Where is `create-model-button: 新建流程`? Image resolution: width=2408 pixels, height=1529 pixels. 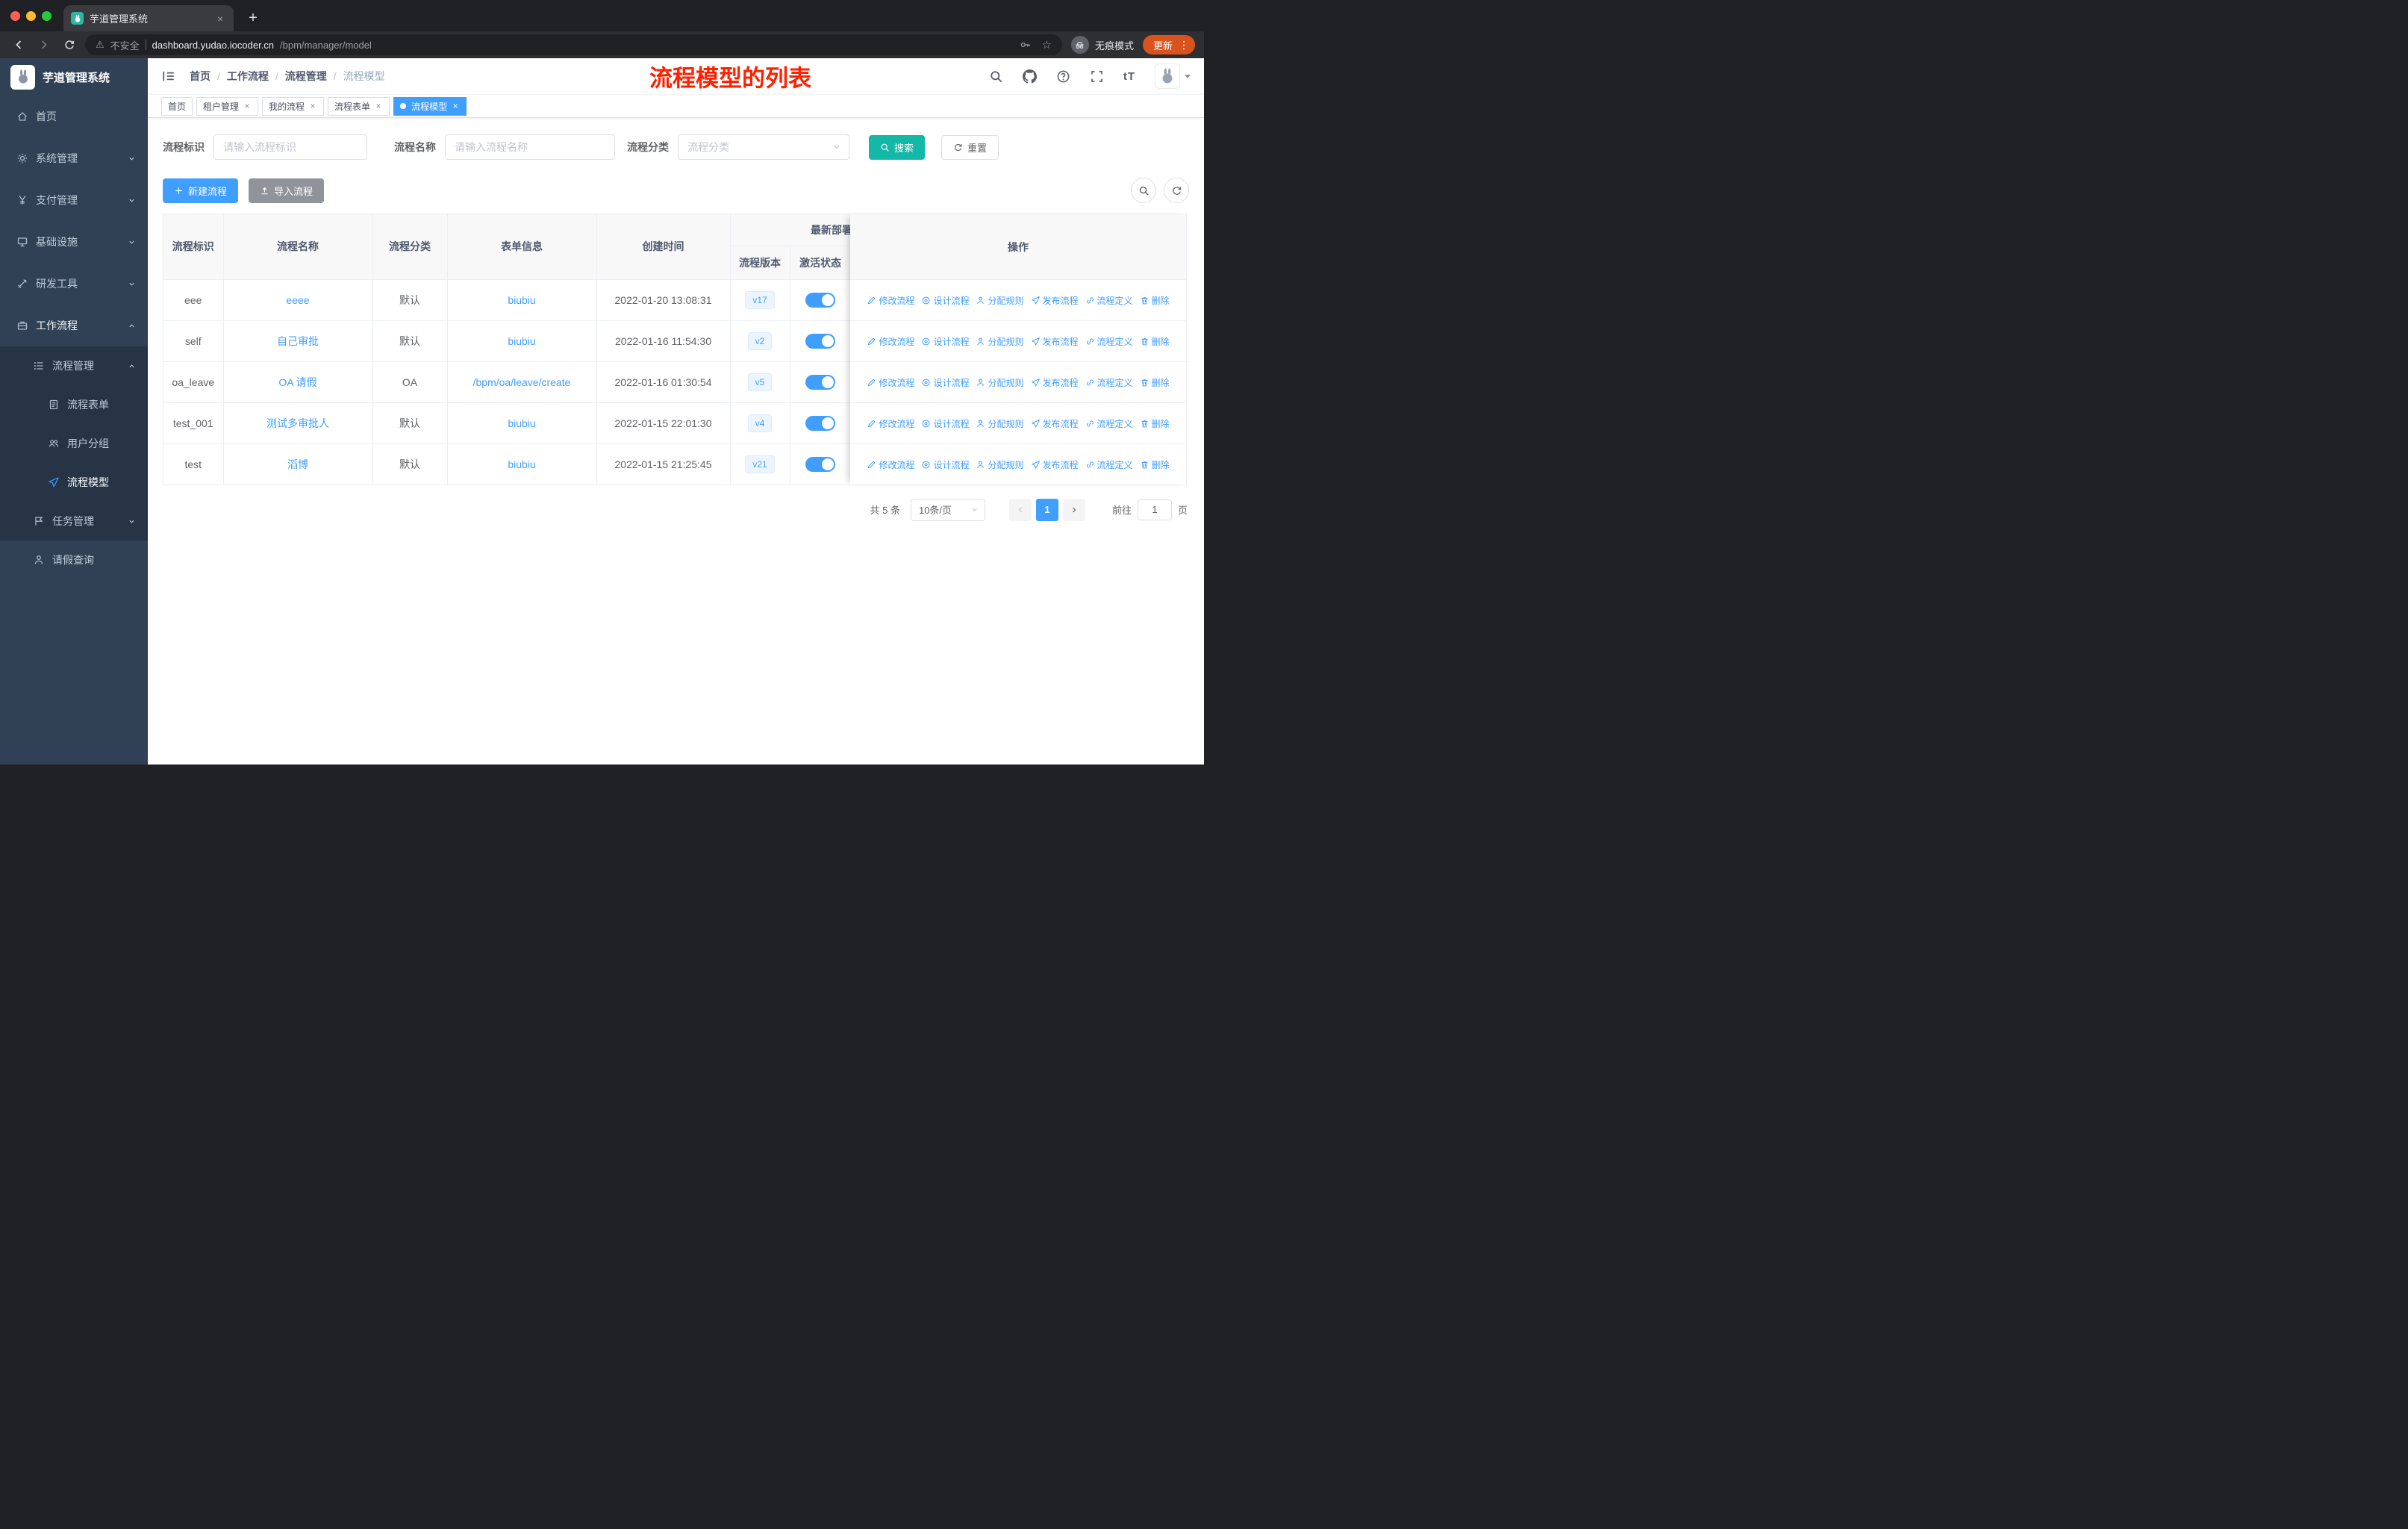 create-model-button: 新建流程 is located at coordinates (201, 190).